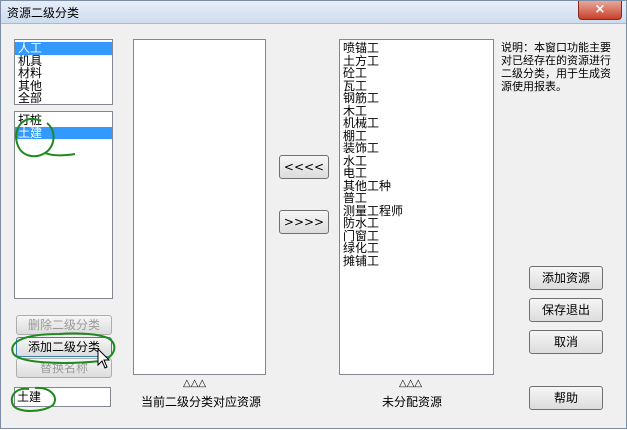  Describe the element at coordinates (43, 13) in the screenshot. I see `window-title: 资源二级分类` at that location.